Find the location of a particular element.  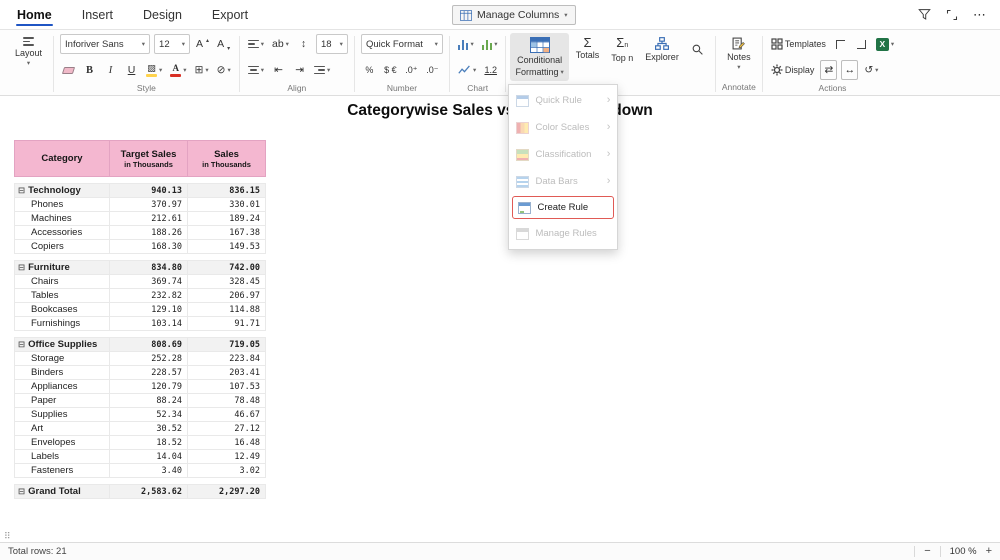

font-name-select: Inforiver Sans ▾ is located at coordinates (105, 44).